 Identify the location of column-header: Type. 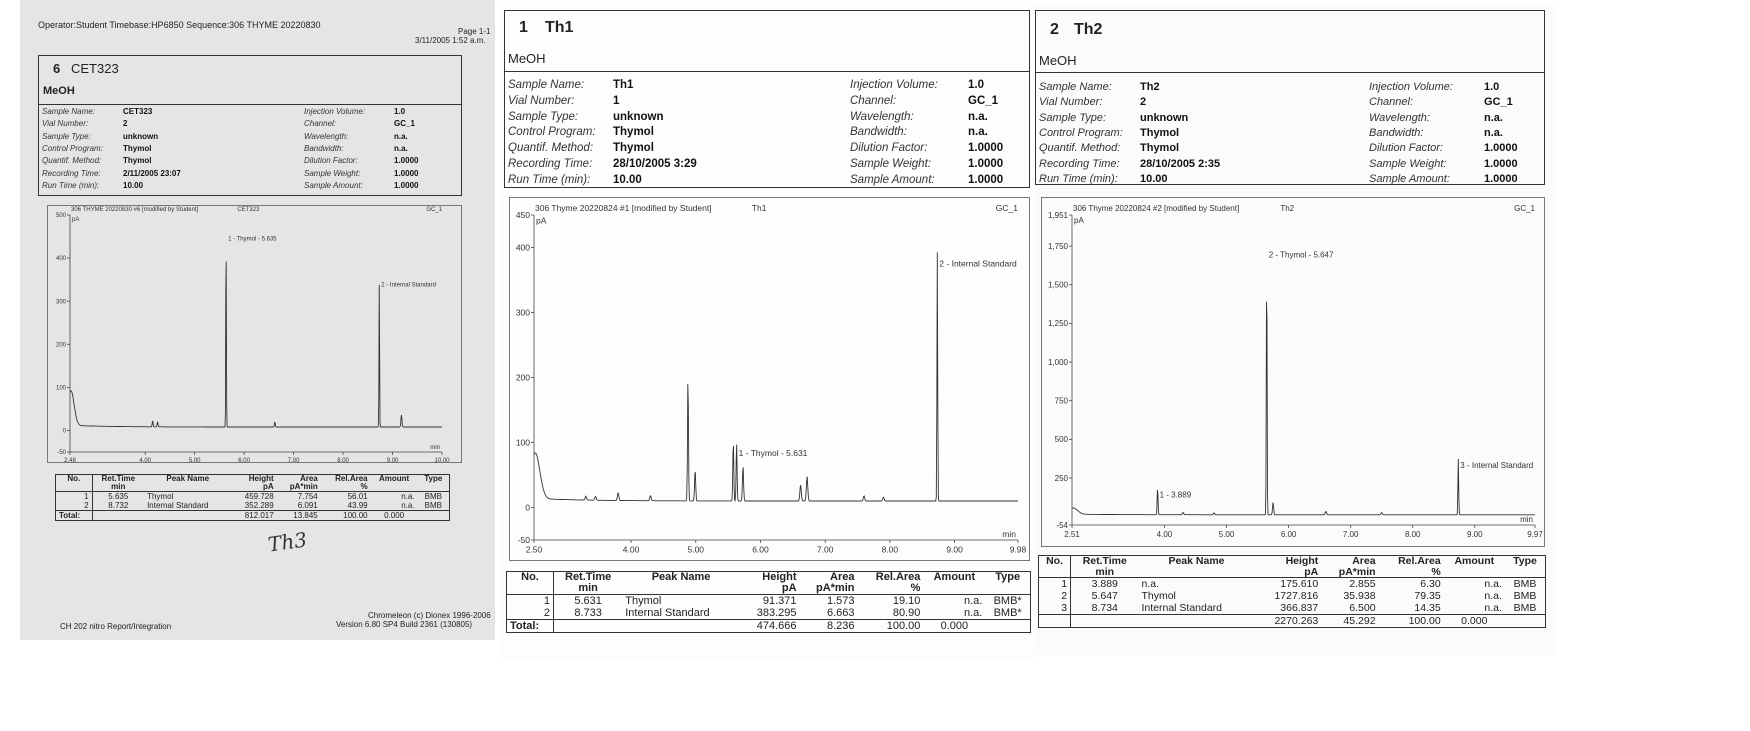
(1008, 577).